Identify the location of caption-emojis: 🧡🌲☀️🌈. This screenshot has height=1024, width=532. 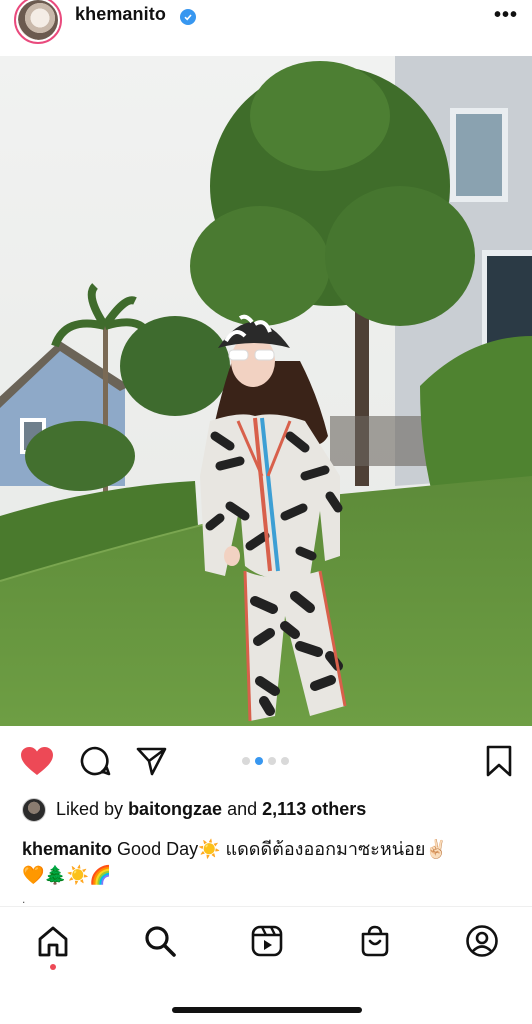
(67, 875).